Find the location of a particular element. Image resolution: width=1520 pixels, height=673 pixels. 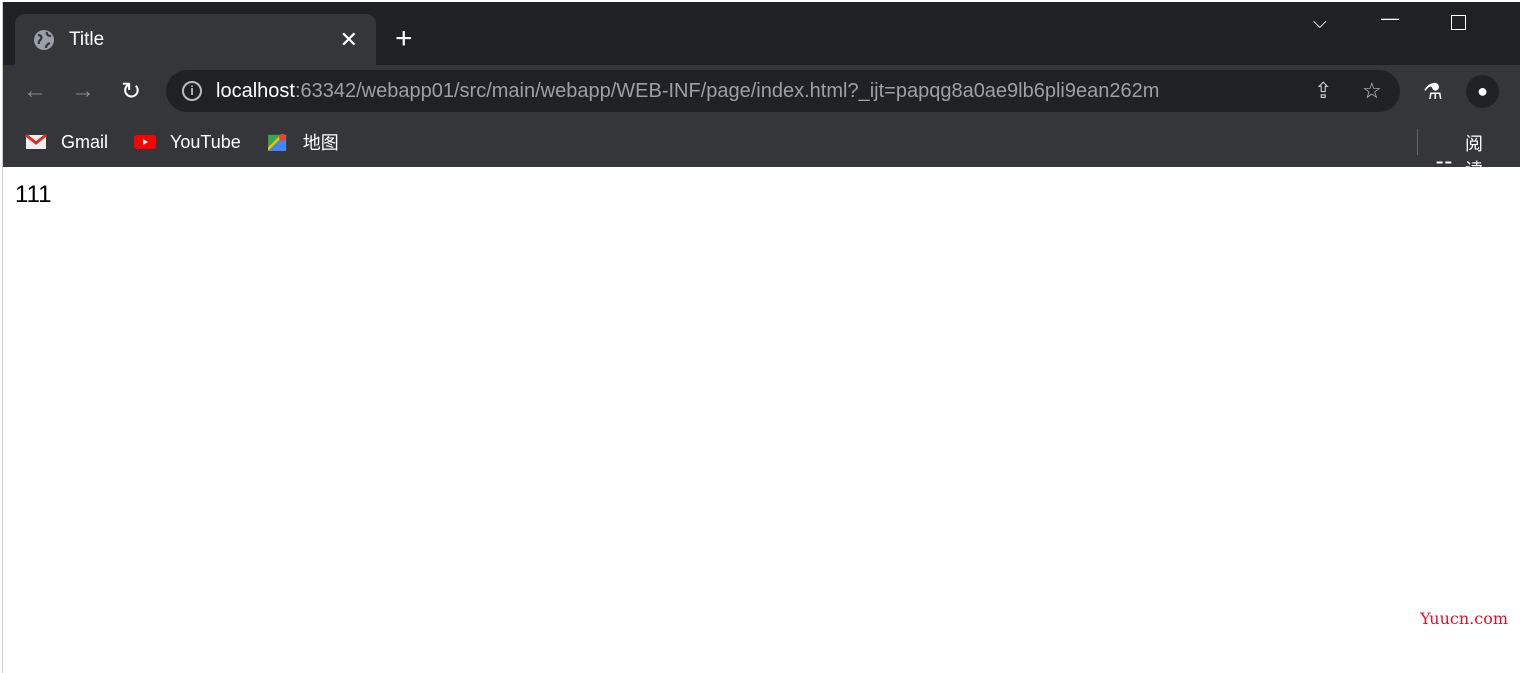

bookmark-maps: 地图 is located at coordinates (303, 142).